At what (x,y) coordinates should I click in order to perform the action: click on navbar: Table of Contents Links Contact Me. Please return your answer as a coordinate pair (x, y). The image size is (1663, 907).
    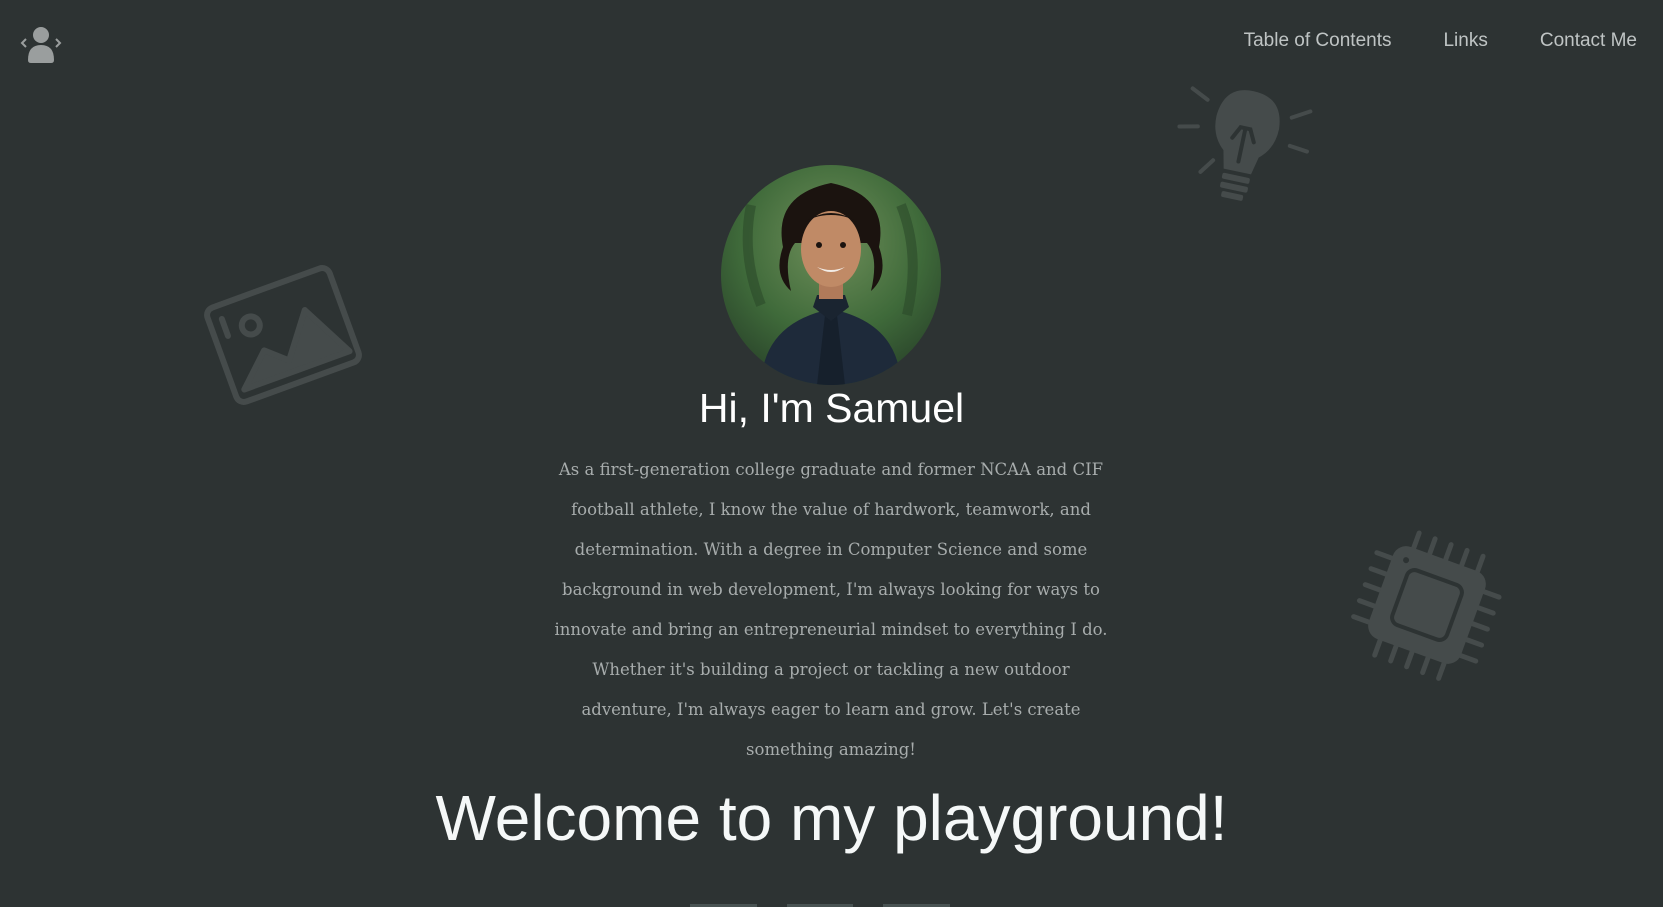
    Looking at the image, I should click on (831, 42).